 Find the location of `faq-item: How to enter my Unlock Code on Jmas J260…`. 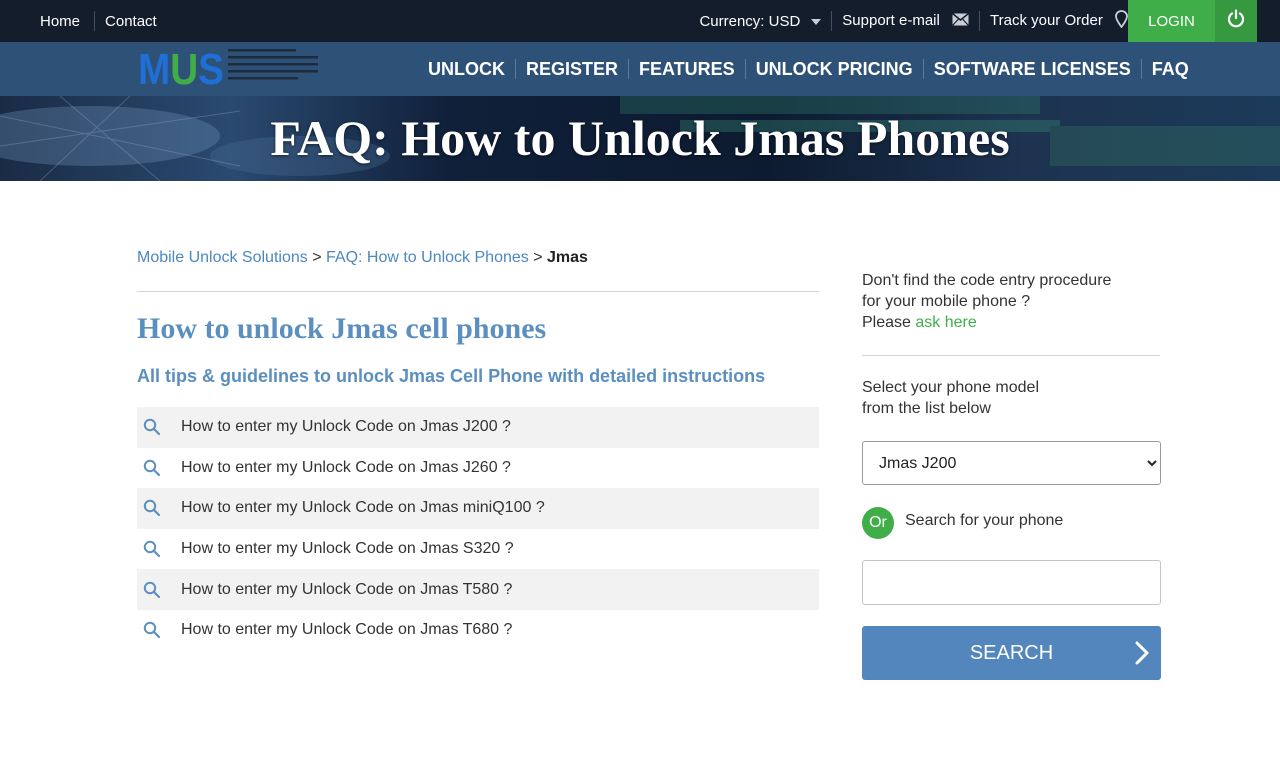

faq-item: How to enter my Unlock Code on Jmas J260… is located at coordinates (478, 468).